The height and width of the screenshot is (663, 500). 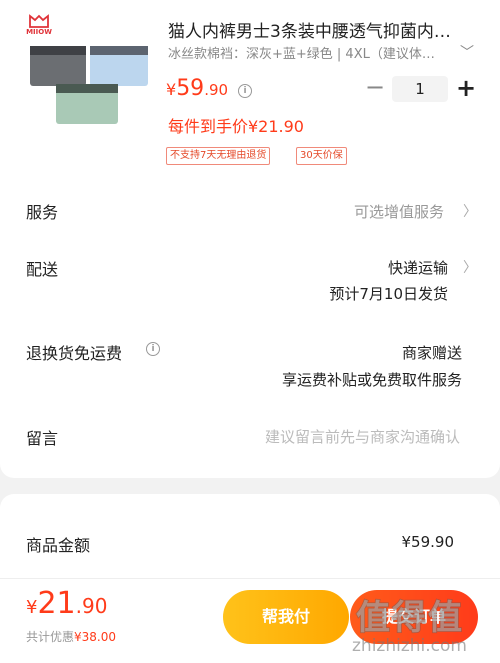 I want to click on briefs-blue, so click(x=119, y=66).